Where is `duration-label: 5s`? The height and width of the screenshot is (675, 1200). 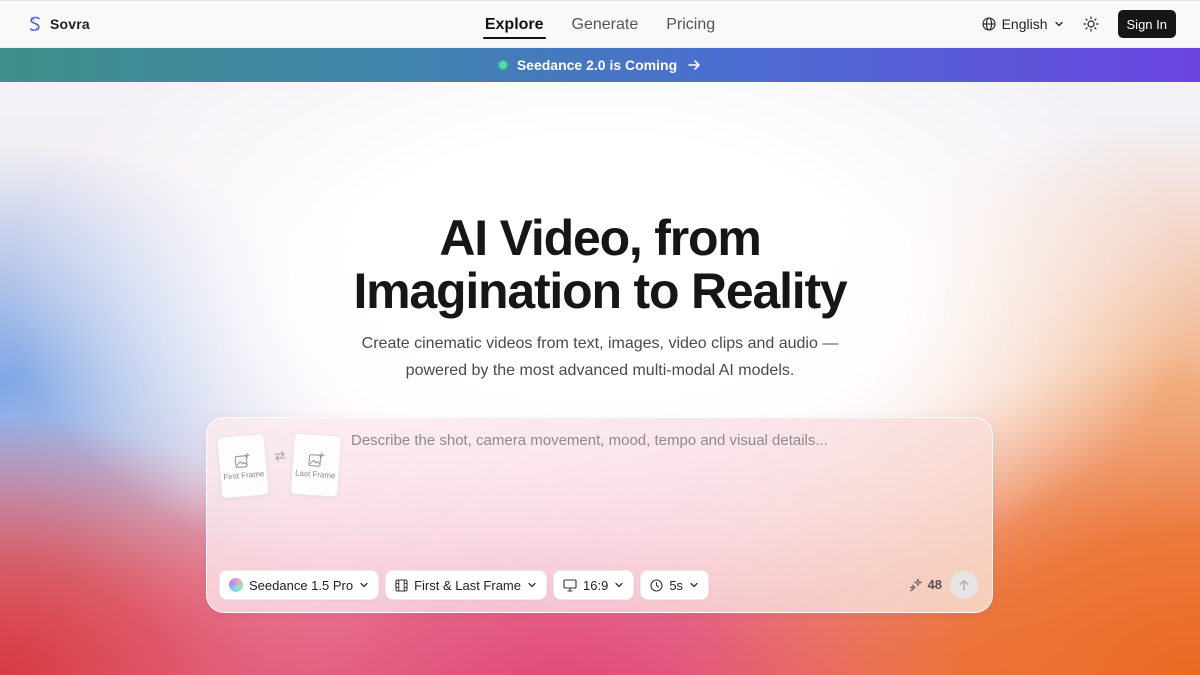 duration-label: 5s is located at coordinates (676, 585).